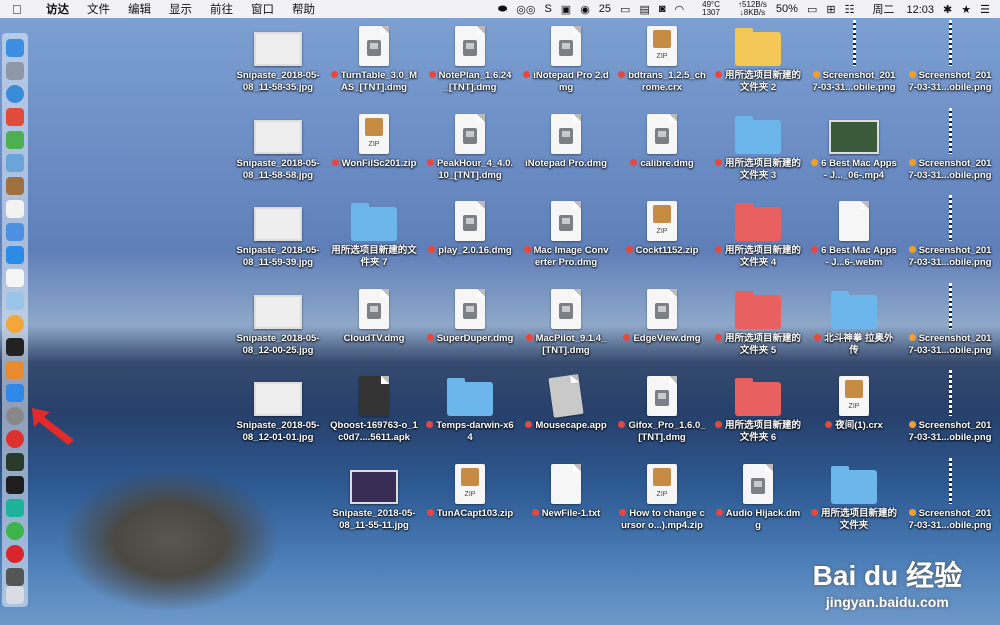  What do you see at coordinates (470, 315) in the screenshot?
I see `desktop-file: SuperDuper.dmg` at bounding box center [470, 315].